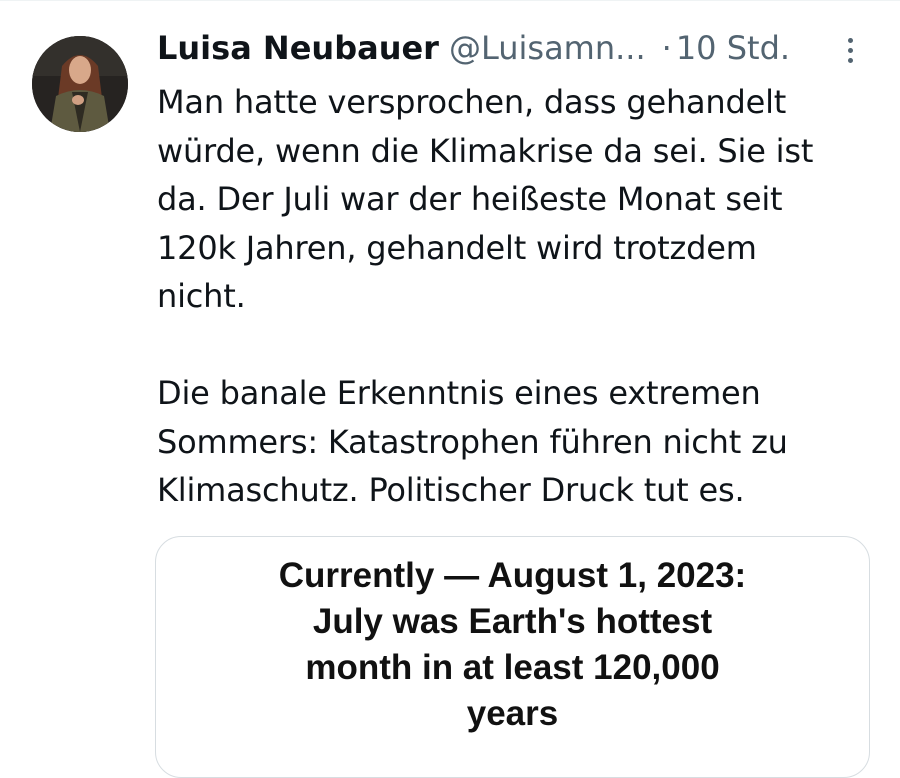 Image resolution: width=900 pixels, height=778 pixels. I want to click on text-line: da. Der Juli war der heißeste Monat seit, so click(470, 199).